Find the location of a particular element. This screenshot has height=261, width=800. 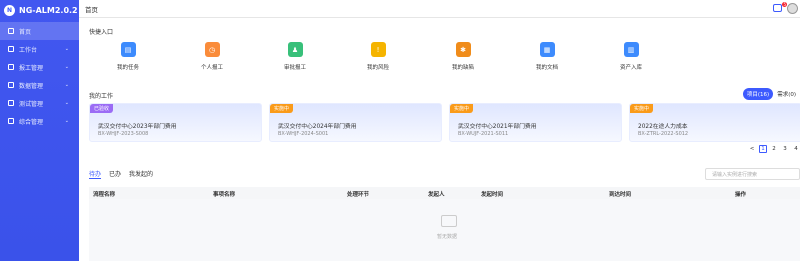

empty-text: 暂无数据 is located at coordinates (447, 237).